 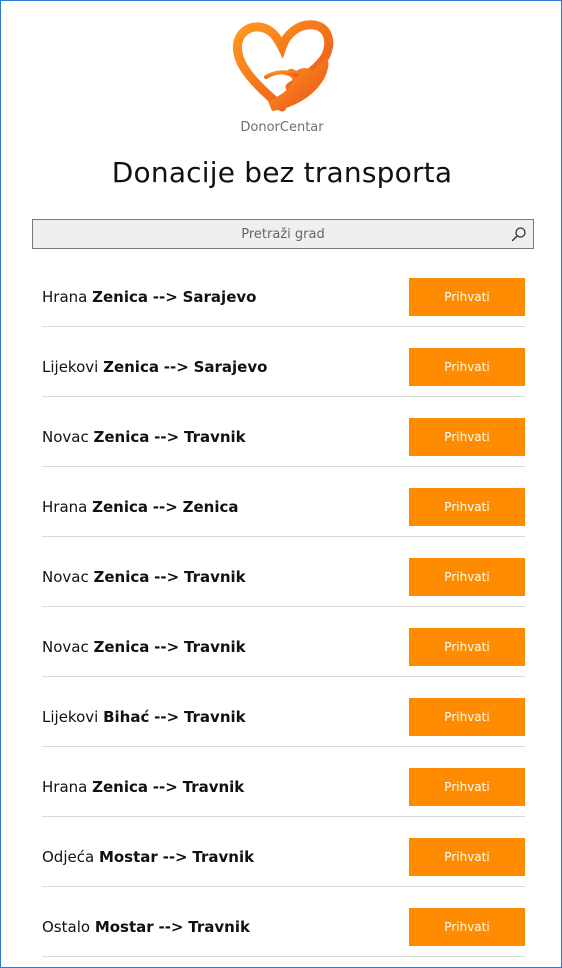 I want to click on donation-route: Hrana Zenica --> Zenica, so click(x=140, y=507).